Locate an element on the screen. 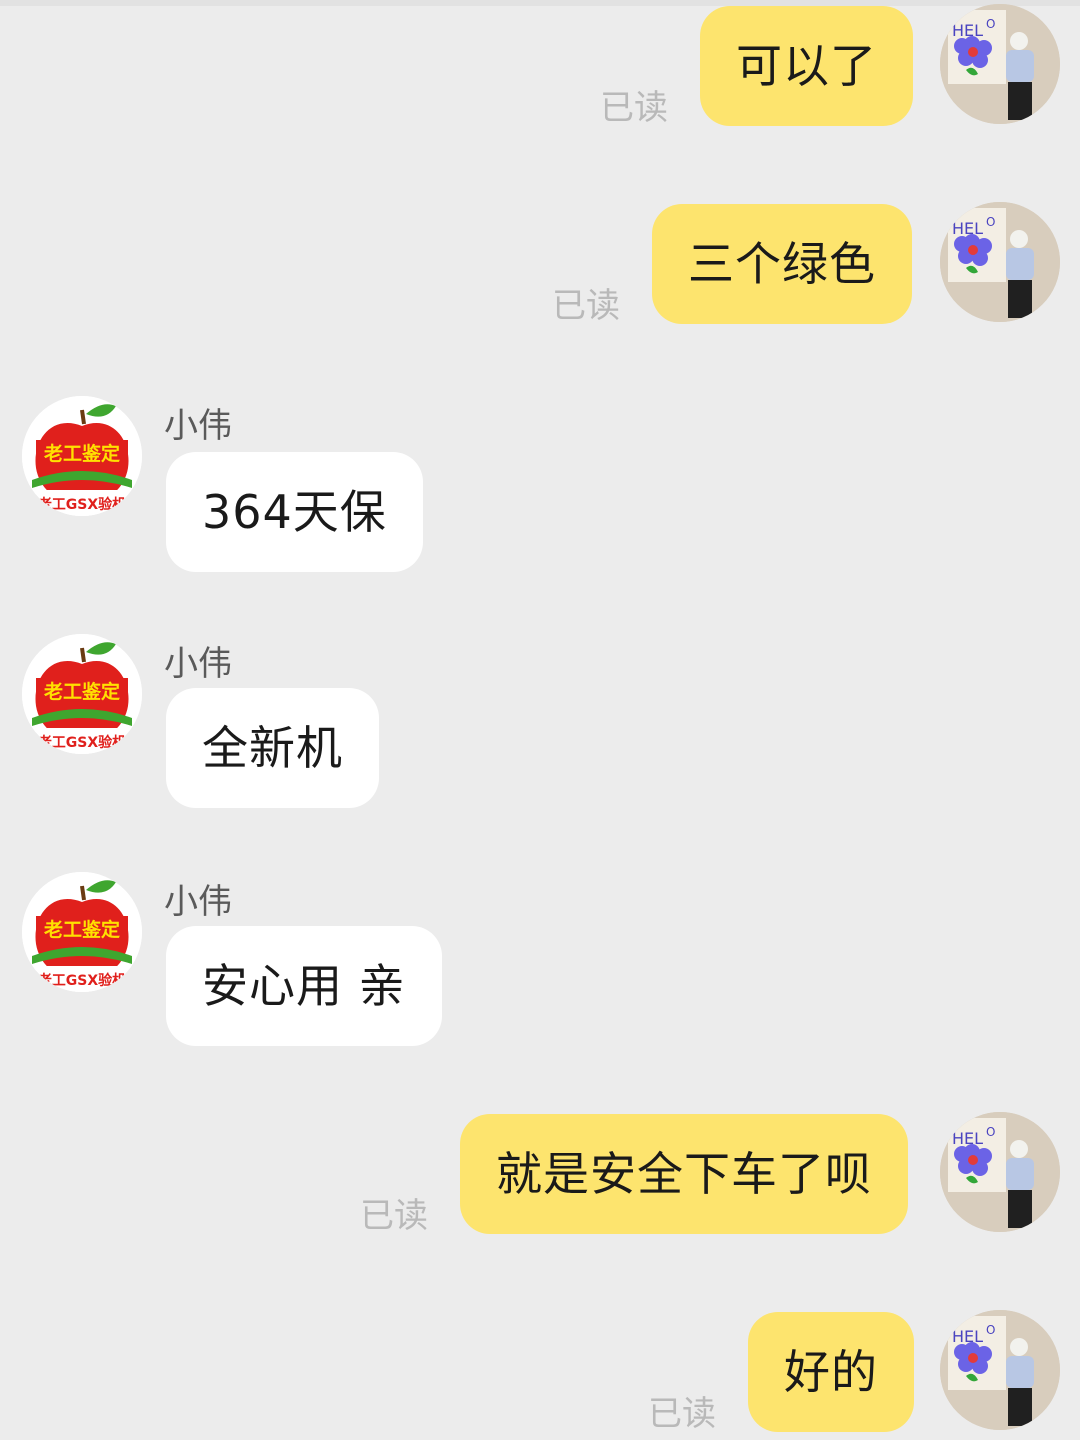 The height and width of the screenshot is (1440, 1080). message-bubble: 可以了 is located at coordinates (806, 66).